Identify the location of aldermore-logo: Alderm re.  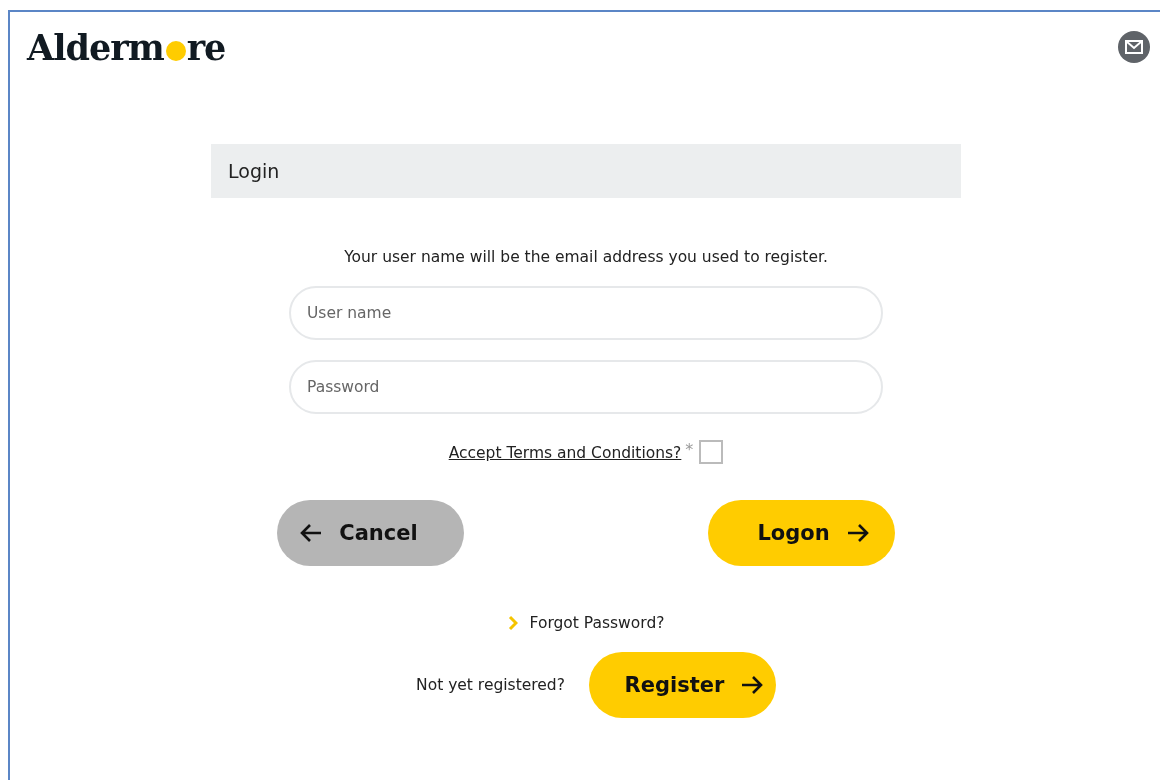
(126, 47).